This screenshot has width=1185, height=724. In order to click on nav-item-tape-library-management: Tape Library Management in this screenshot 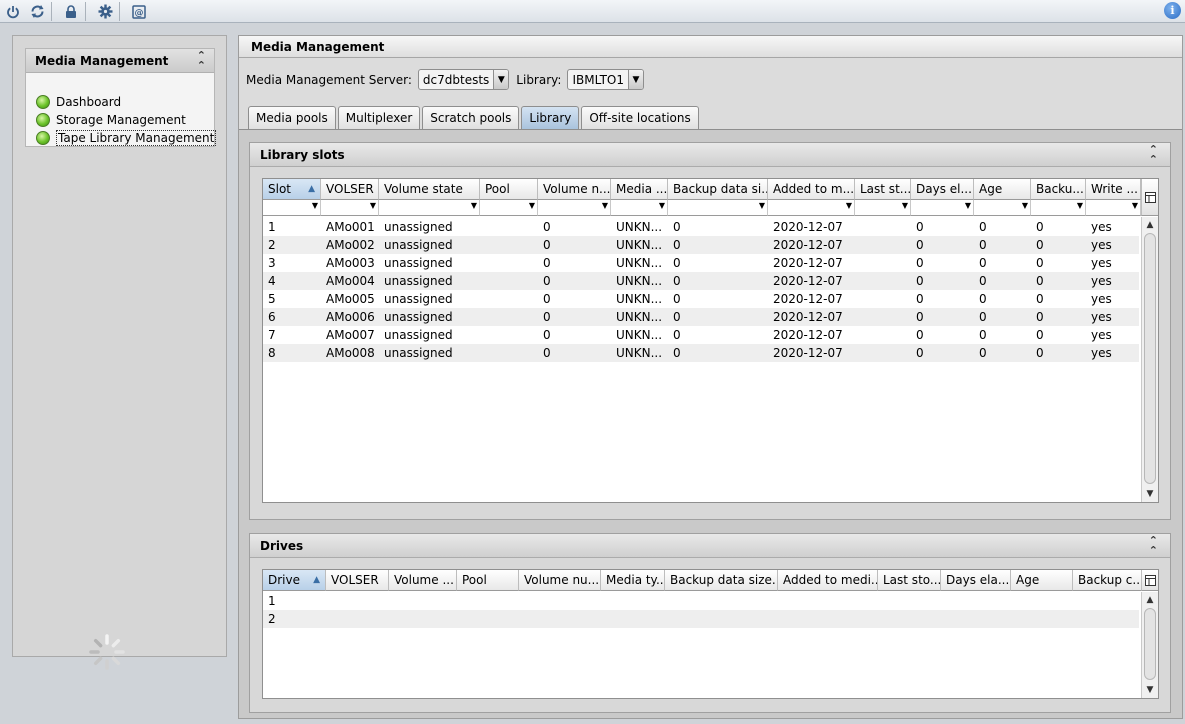, I will do `click(126, 137)`.